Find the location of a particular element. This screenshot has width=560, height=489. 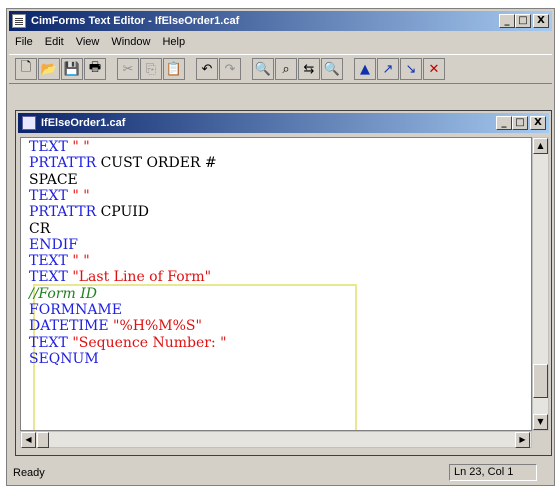

code-line: PRTATTR CPUID is located at coordinates (89, 212).